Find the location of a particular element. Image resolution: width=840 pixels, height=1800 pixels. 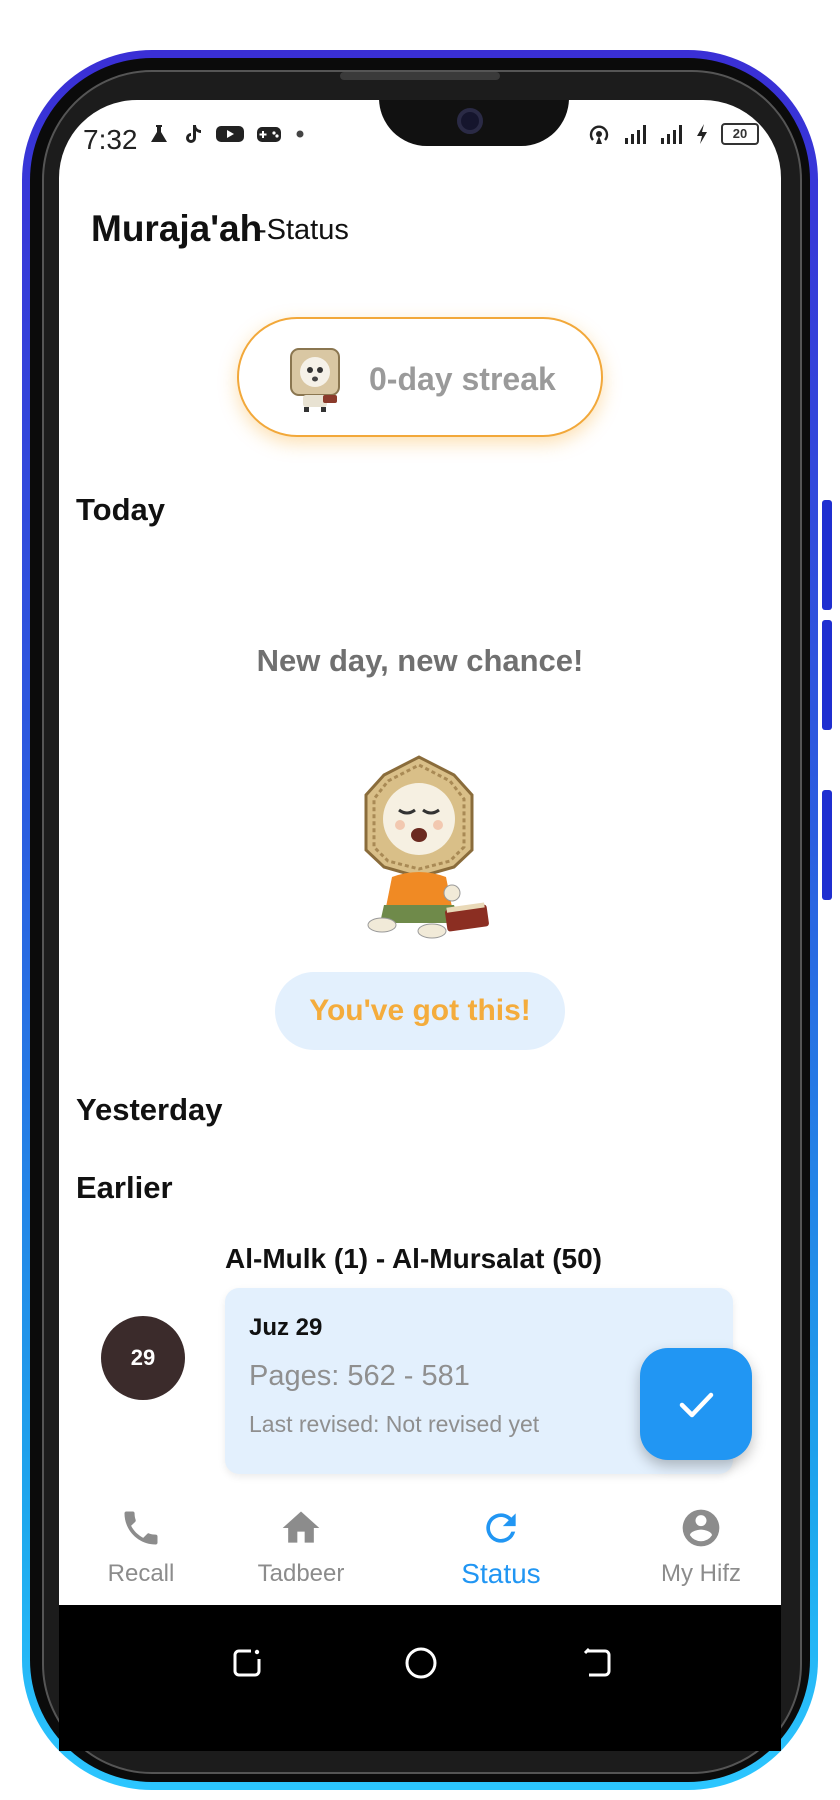

camera-icon is located at coordinates (470, 121).